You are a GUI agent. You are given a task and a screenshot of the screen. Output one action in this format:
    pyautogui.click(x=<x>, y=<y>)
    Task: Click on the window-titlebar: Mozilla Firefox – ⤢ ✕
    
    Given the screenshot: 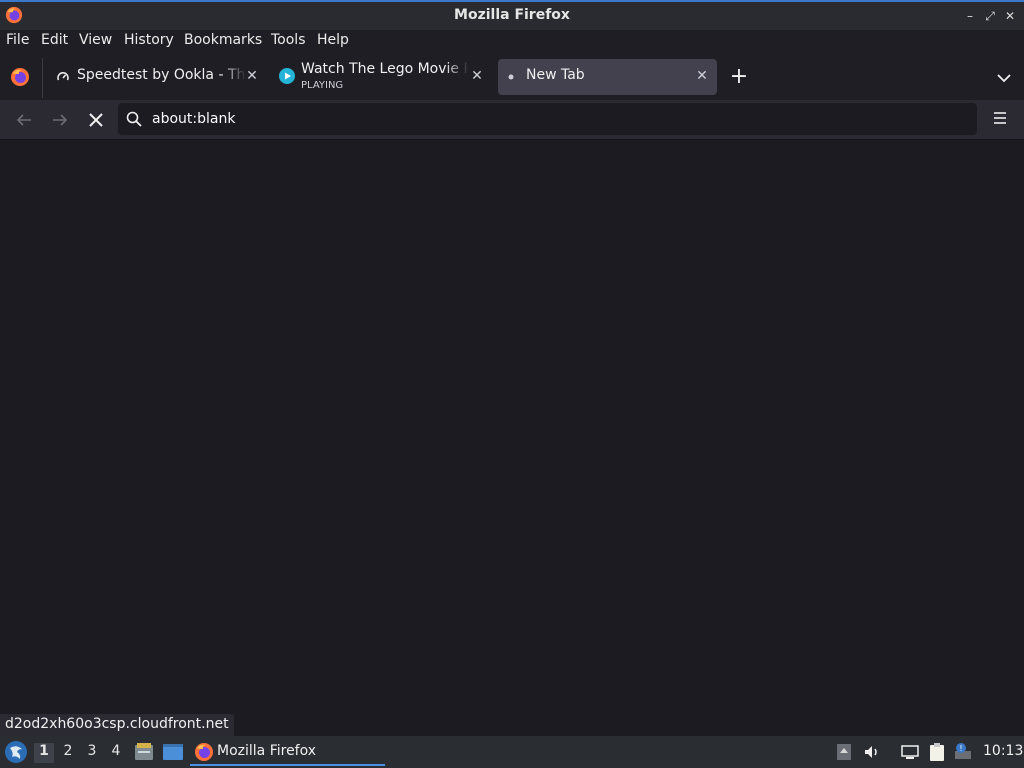 What is the action you would take?
    pyautogui.click(x=512, y=15)
    